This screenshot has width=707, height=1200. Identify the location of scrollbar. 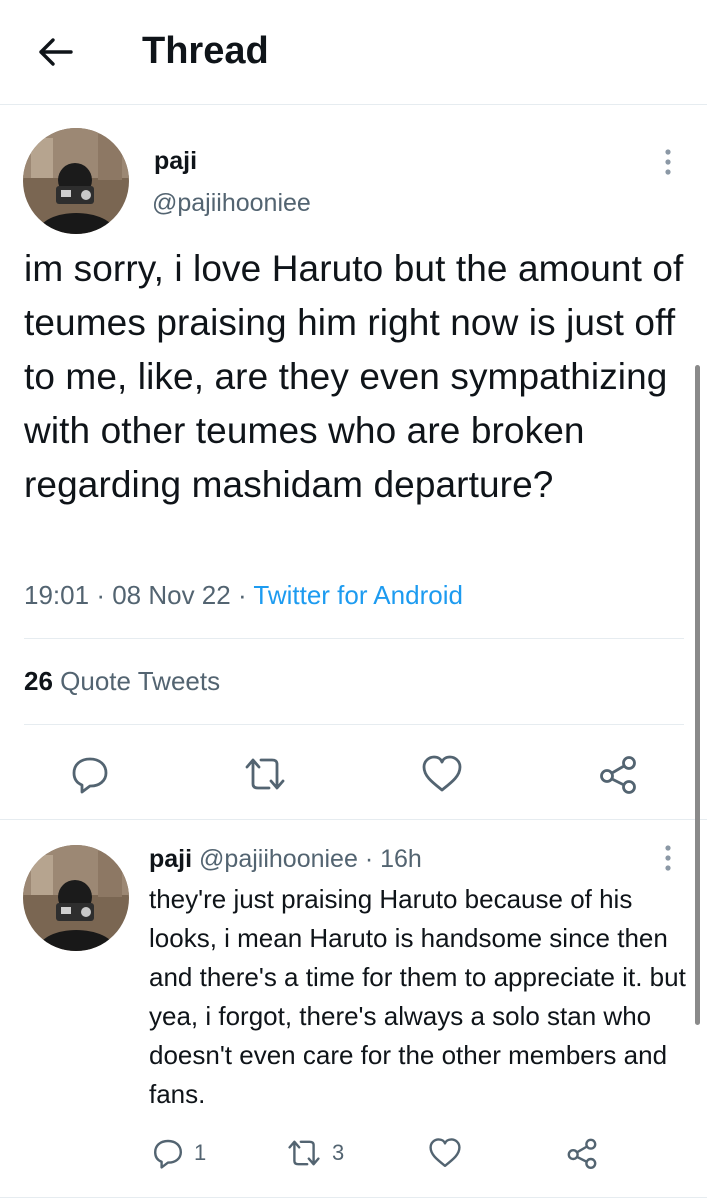
(697, 695).